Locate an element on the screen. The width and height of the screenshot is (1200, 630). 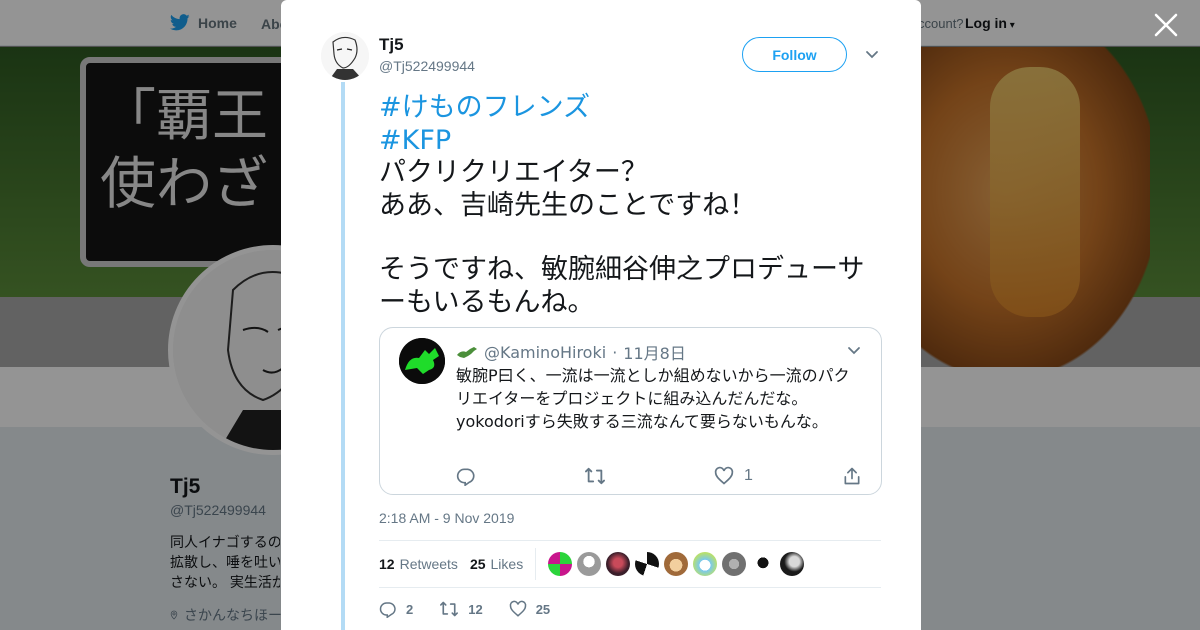
retweet-button: 12 is located at coordinates (461, 609).